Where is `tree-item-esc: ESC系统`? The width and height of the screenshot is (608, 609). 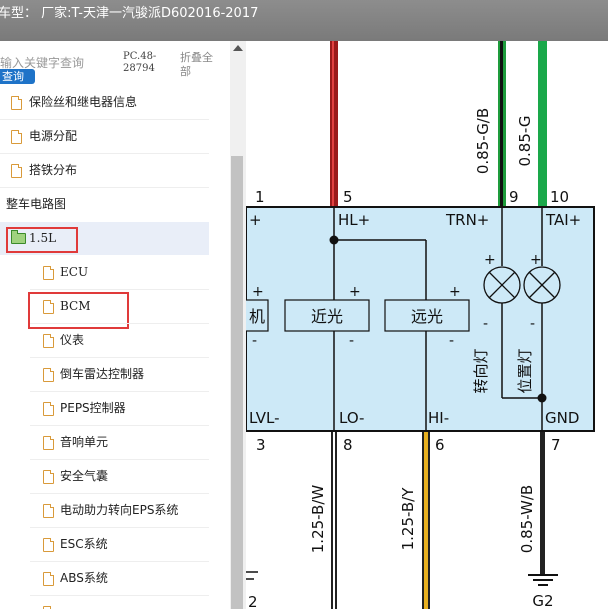 tree-item-esc: ESC系统 is located at coordinates (104, 544).